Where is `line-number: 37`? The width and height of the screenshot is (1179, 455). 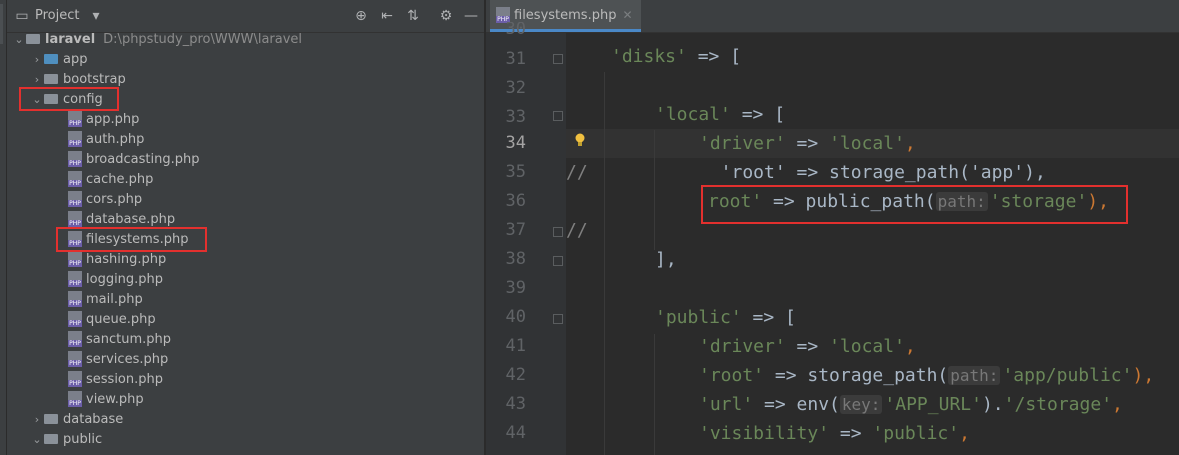
line-number: 37 is located at coordinates (515, 230).